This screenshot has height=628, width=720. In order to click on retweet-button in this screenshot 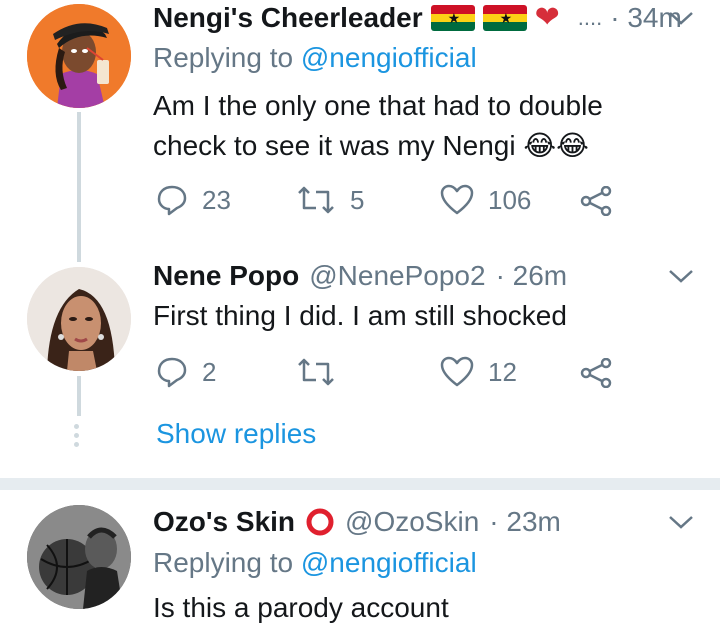, I will do `click(323, 372)`.